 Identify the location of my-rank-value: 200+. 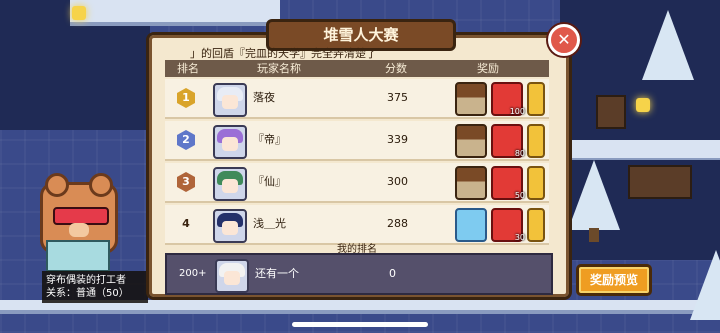
(193, 273).